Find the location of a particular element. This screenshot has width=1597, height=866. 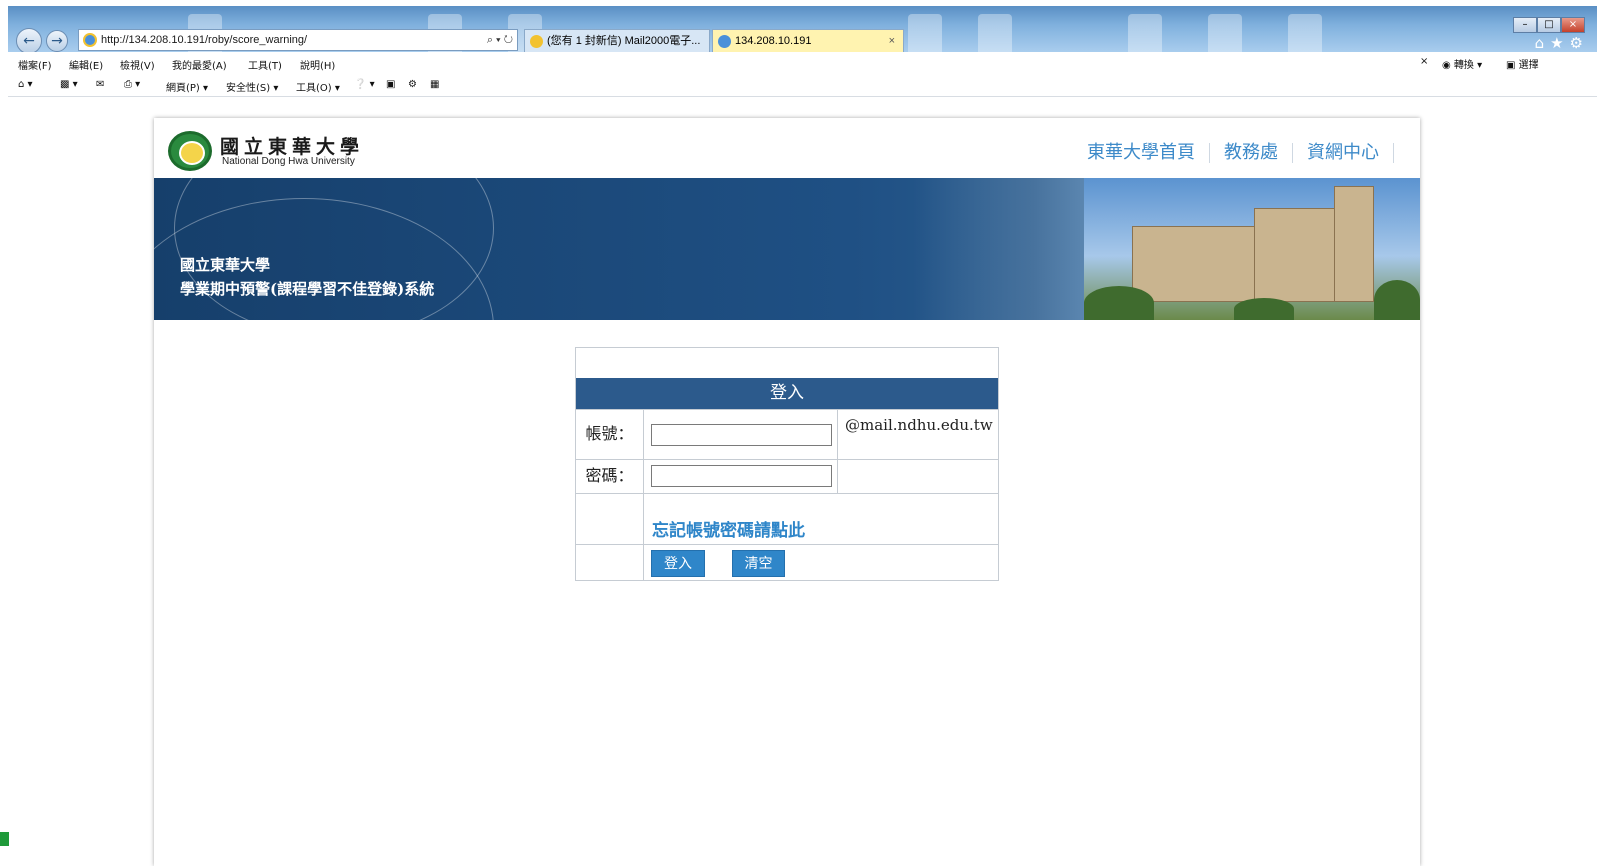

tab-active: 134.208.10.191 × is located at coordinates (808, 40).